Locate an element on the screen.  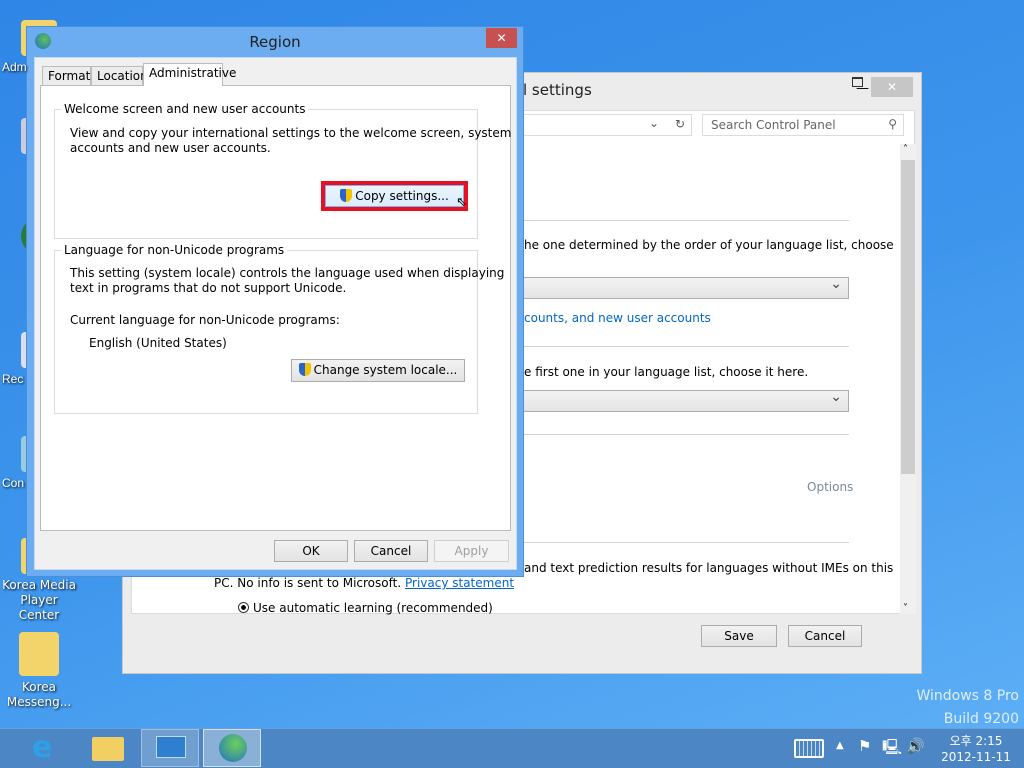
scroll-down-icon: ˅ is located at coordinates (905, 608).